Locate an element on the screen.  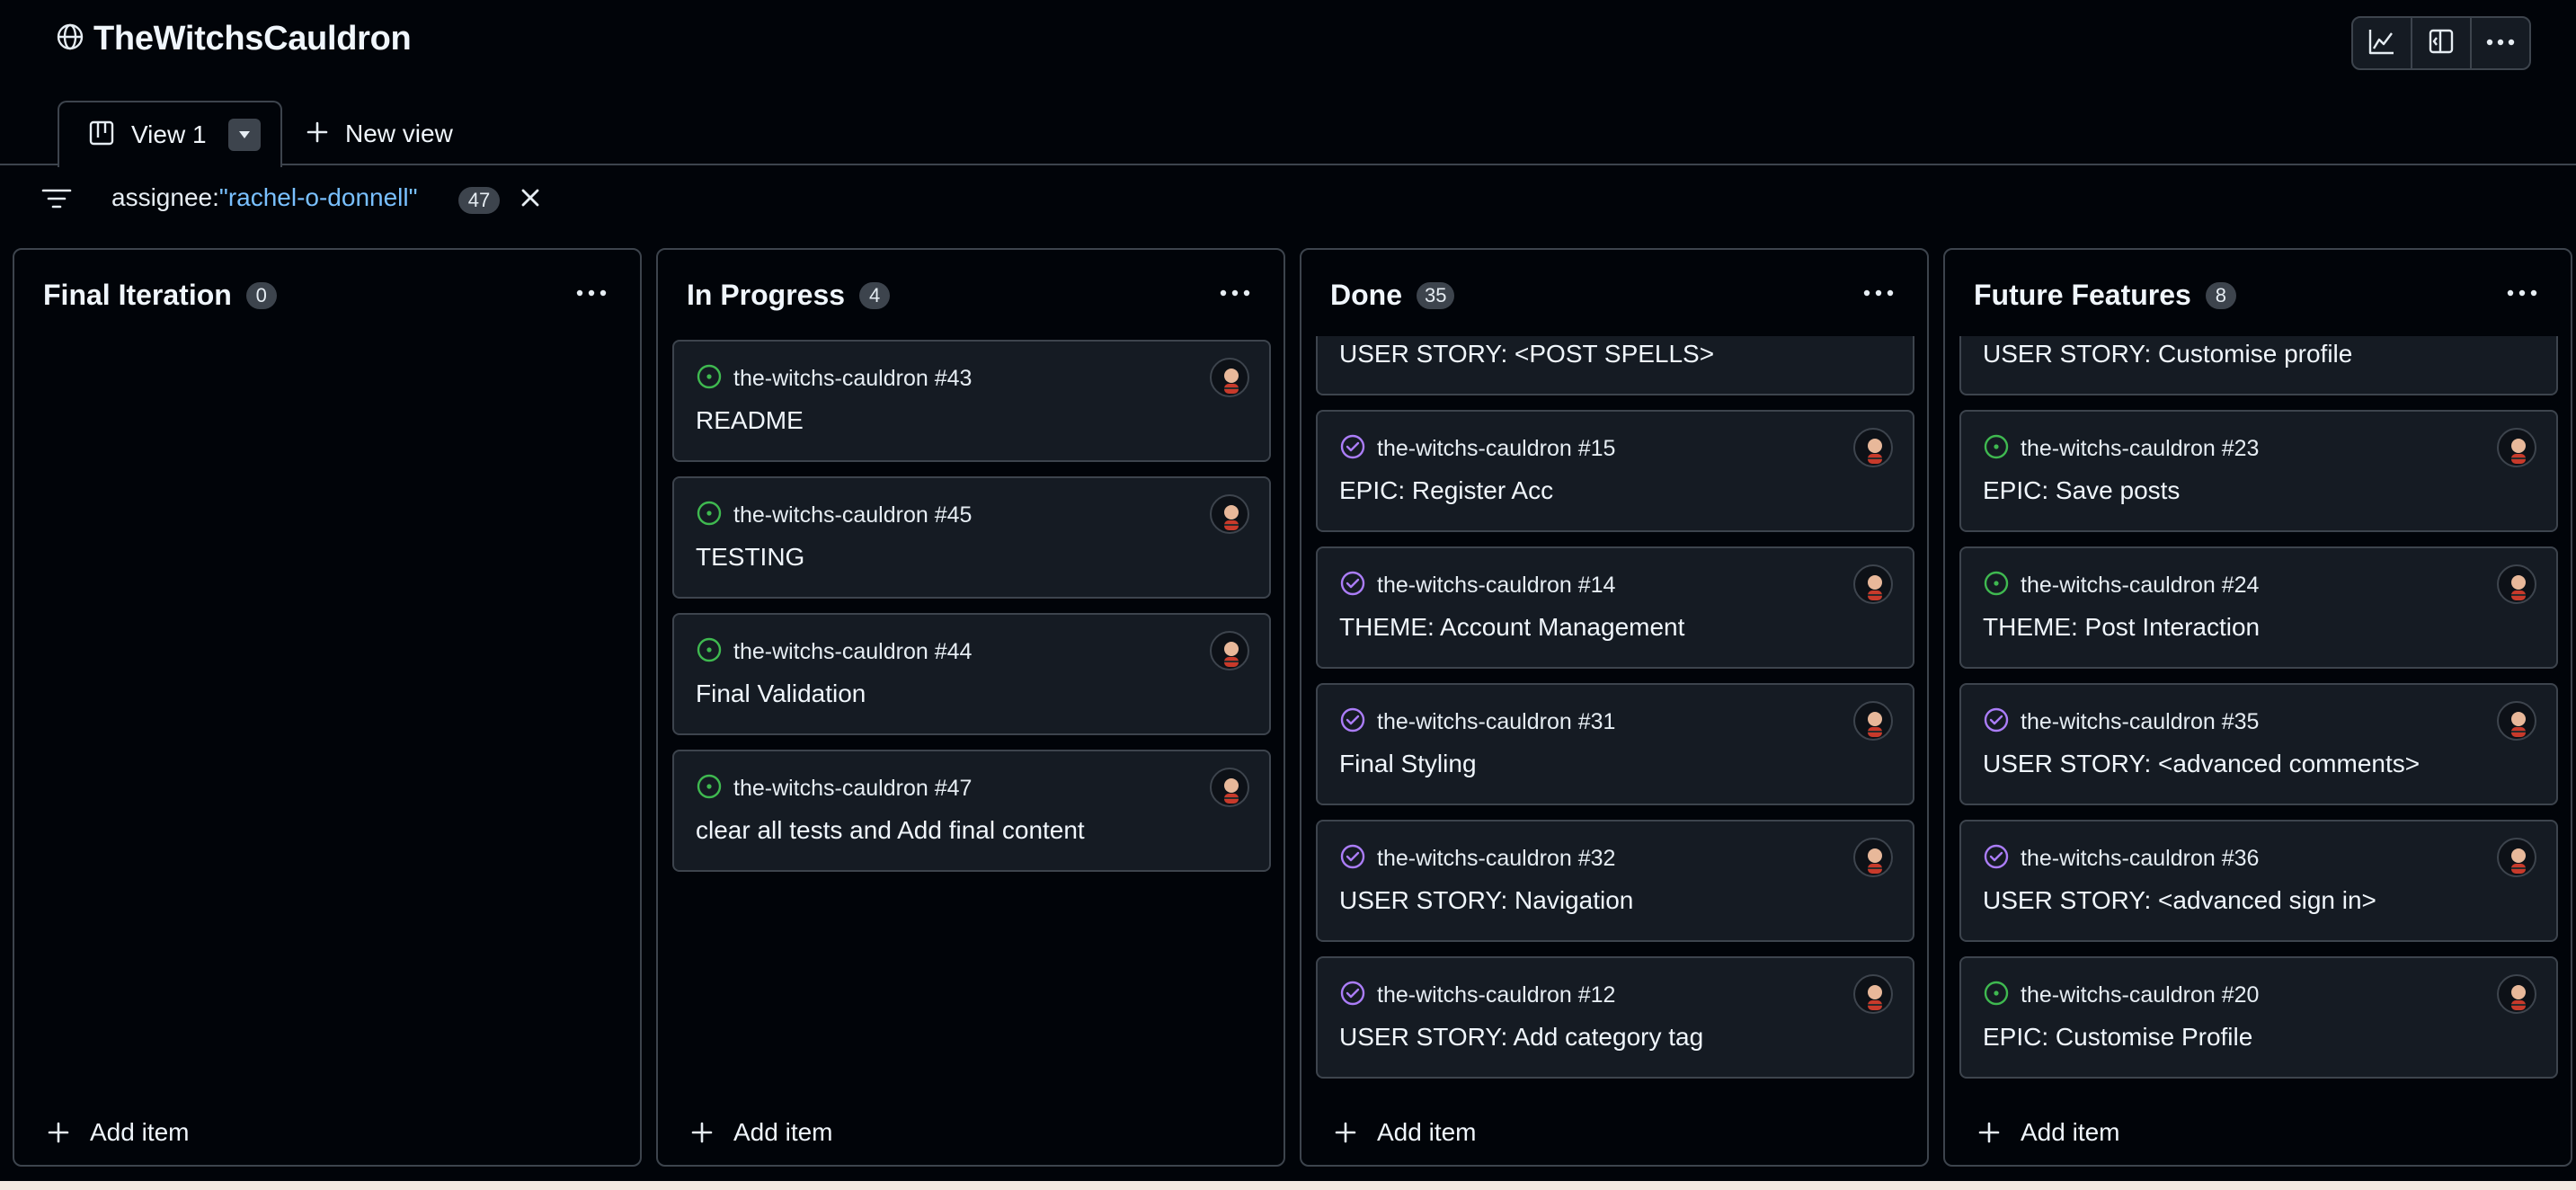
card-meta: the-witchs-cauldron #15 is located at coordinates (1477, 449).